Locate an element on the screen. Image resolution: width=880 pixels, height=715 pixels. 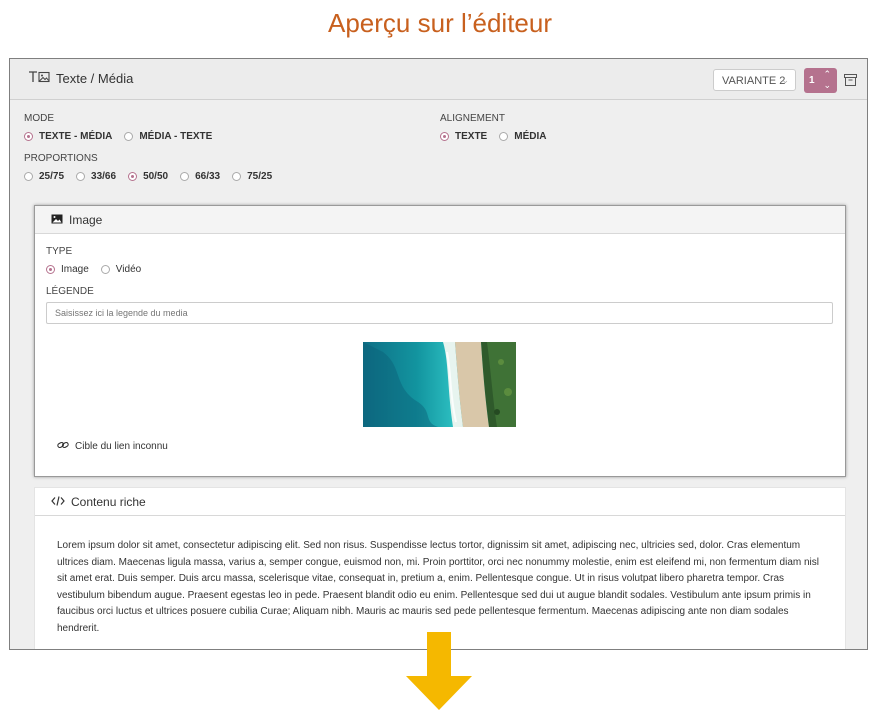
link-target-label: Cible du lien inconnu is located at coordinates (121, 446).